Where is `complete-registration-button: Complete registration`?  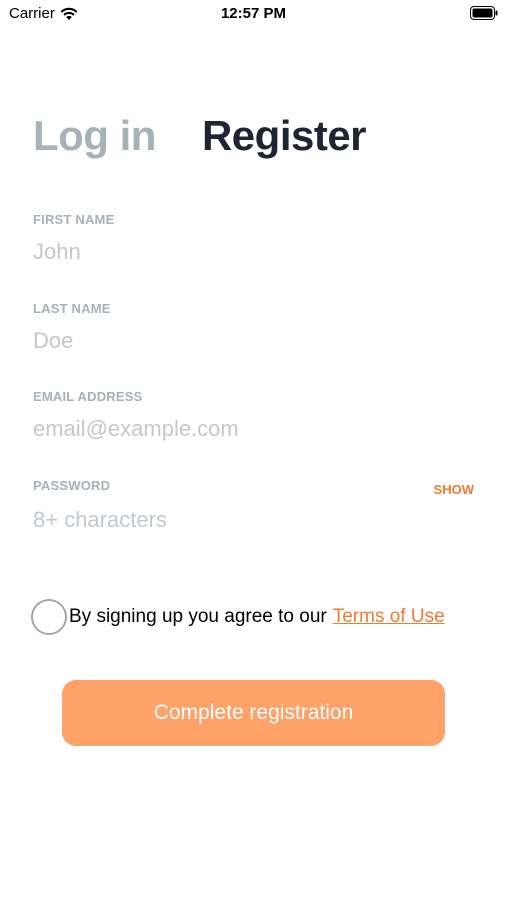
complete-registration-button: Complete registration is located at coordinates (253, 713).